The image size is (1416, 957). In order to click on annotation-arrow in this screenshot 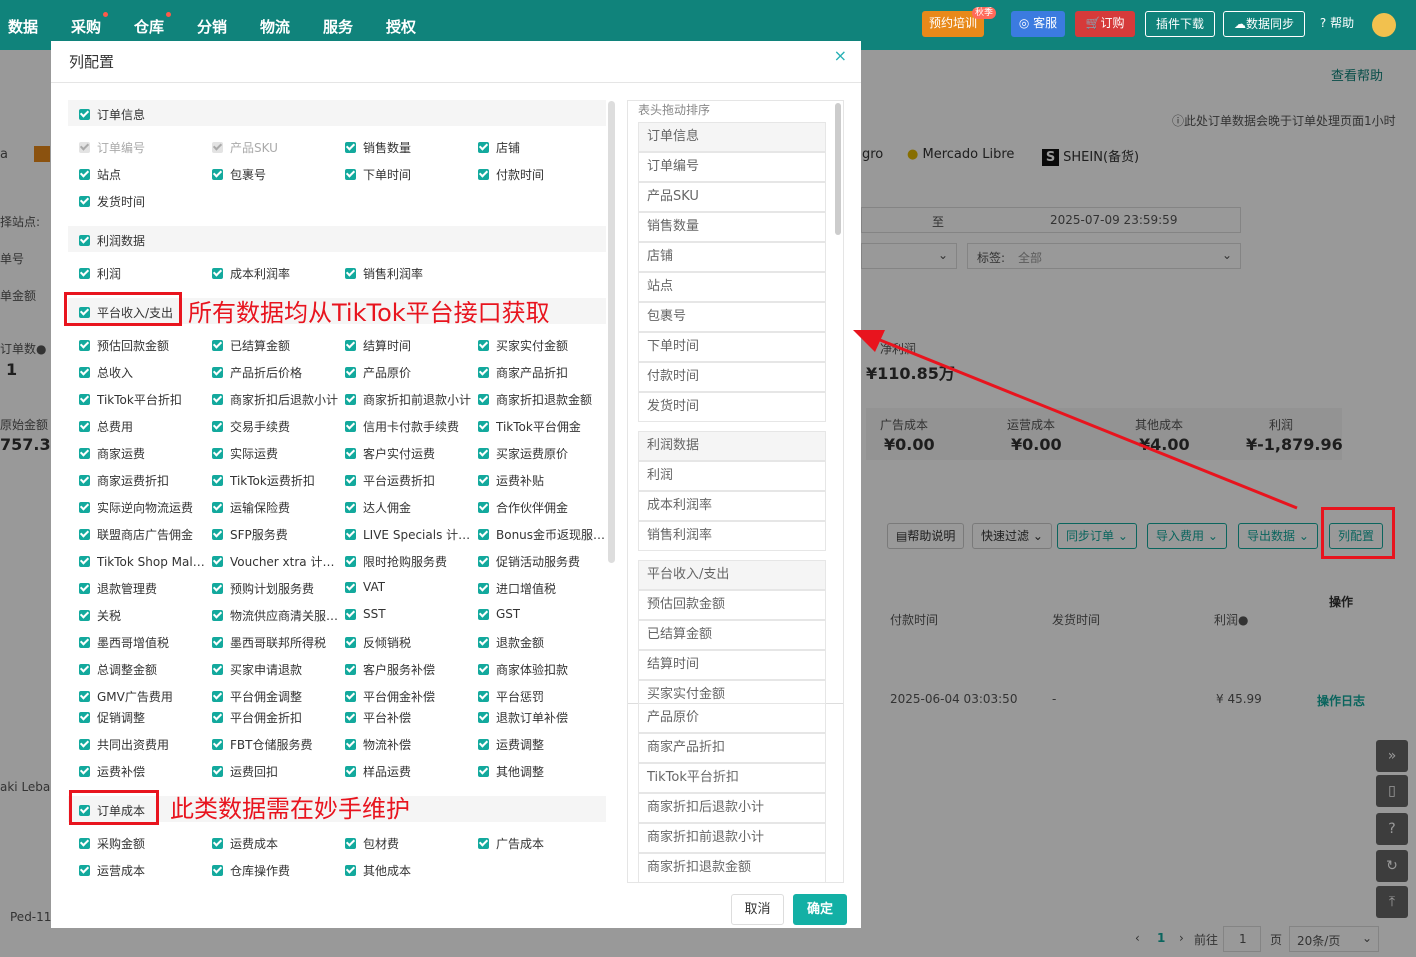, I will do `click(1075, 420)`.